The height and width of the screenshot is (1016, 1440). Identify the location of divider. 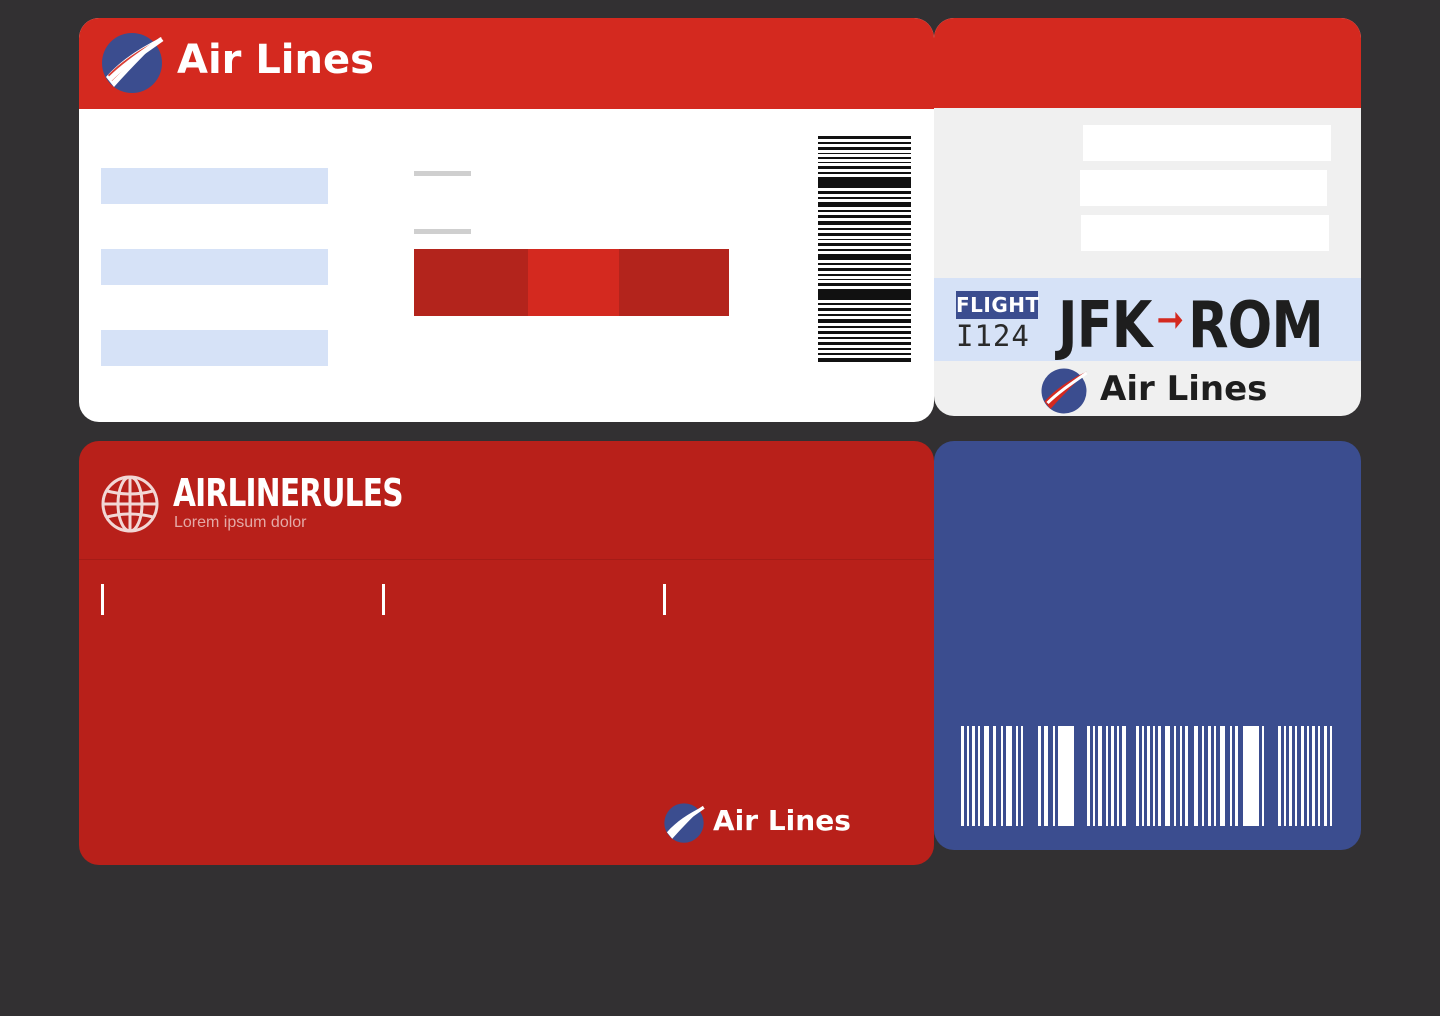
(506, 559).